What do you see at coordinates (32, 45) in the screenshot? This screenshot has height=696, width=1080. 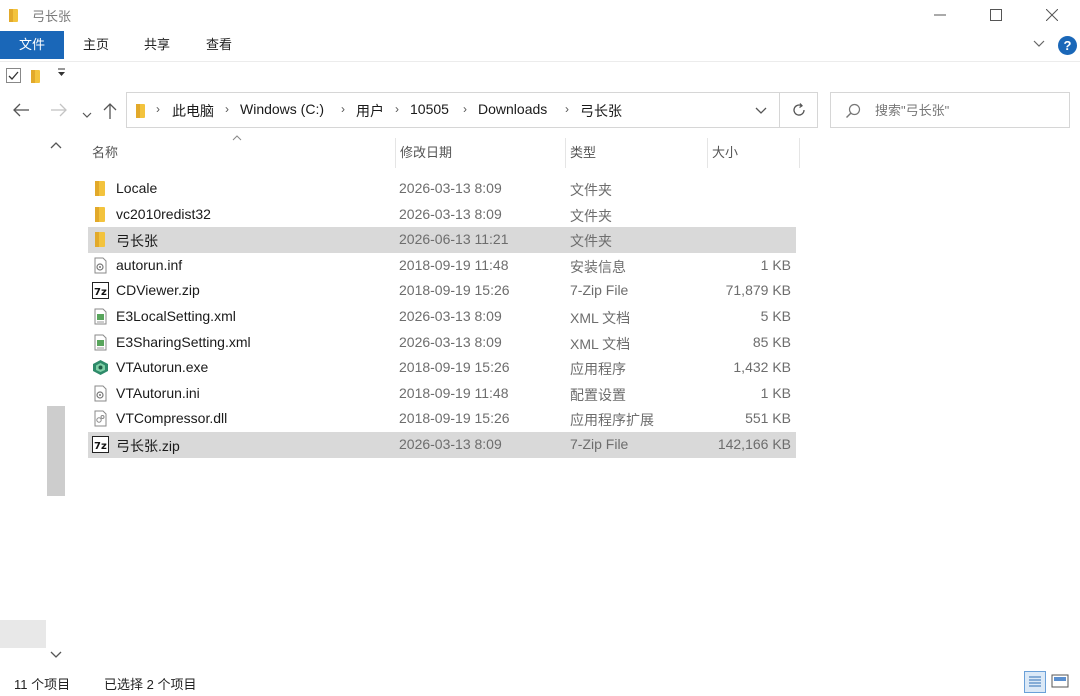 I see `tab-file: 文件` at bounding box center [32, 45].